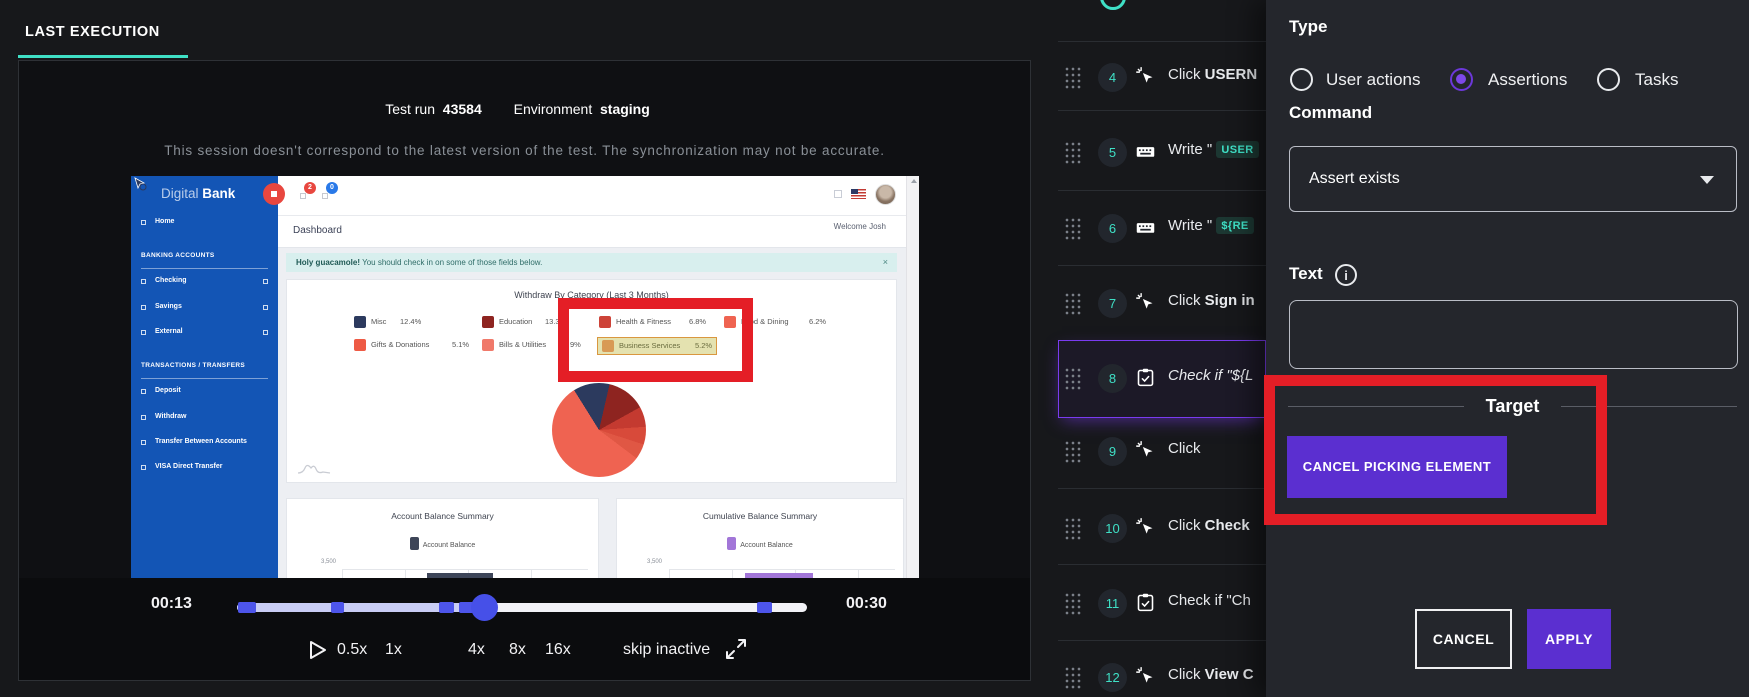 The image size is (1749, 697). Describe the element at coordinates (1301, 79) in the screenshot. I see `radio-user-actions` at that location.